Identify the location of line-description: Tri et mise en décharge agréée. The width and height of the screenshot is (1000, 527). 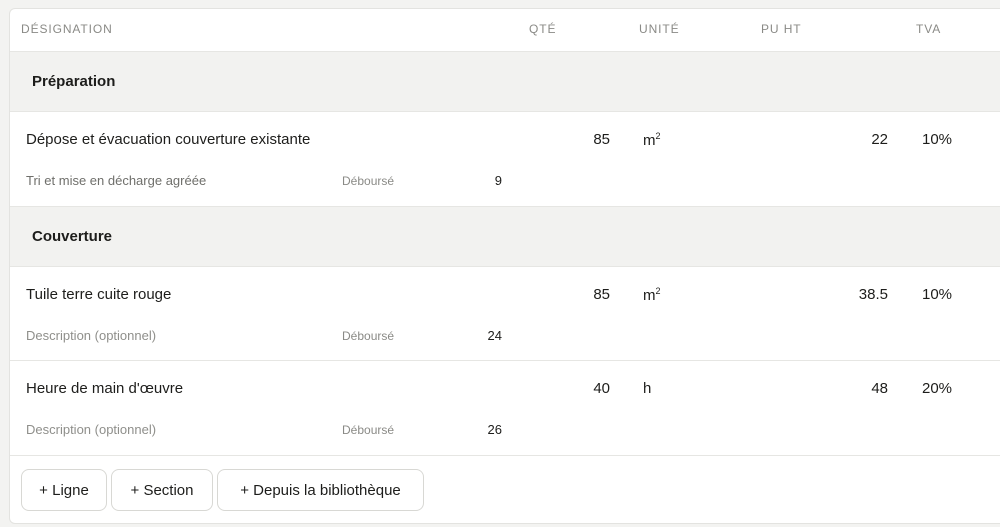
(116, 180).